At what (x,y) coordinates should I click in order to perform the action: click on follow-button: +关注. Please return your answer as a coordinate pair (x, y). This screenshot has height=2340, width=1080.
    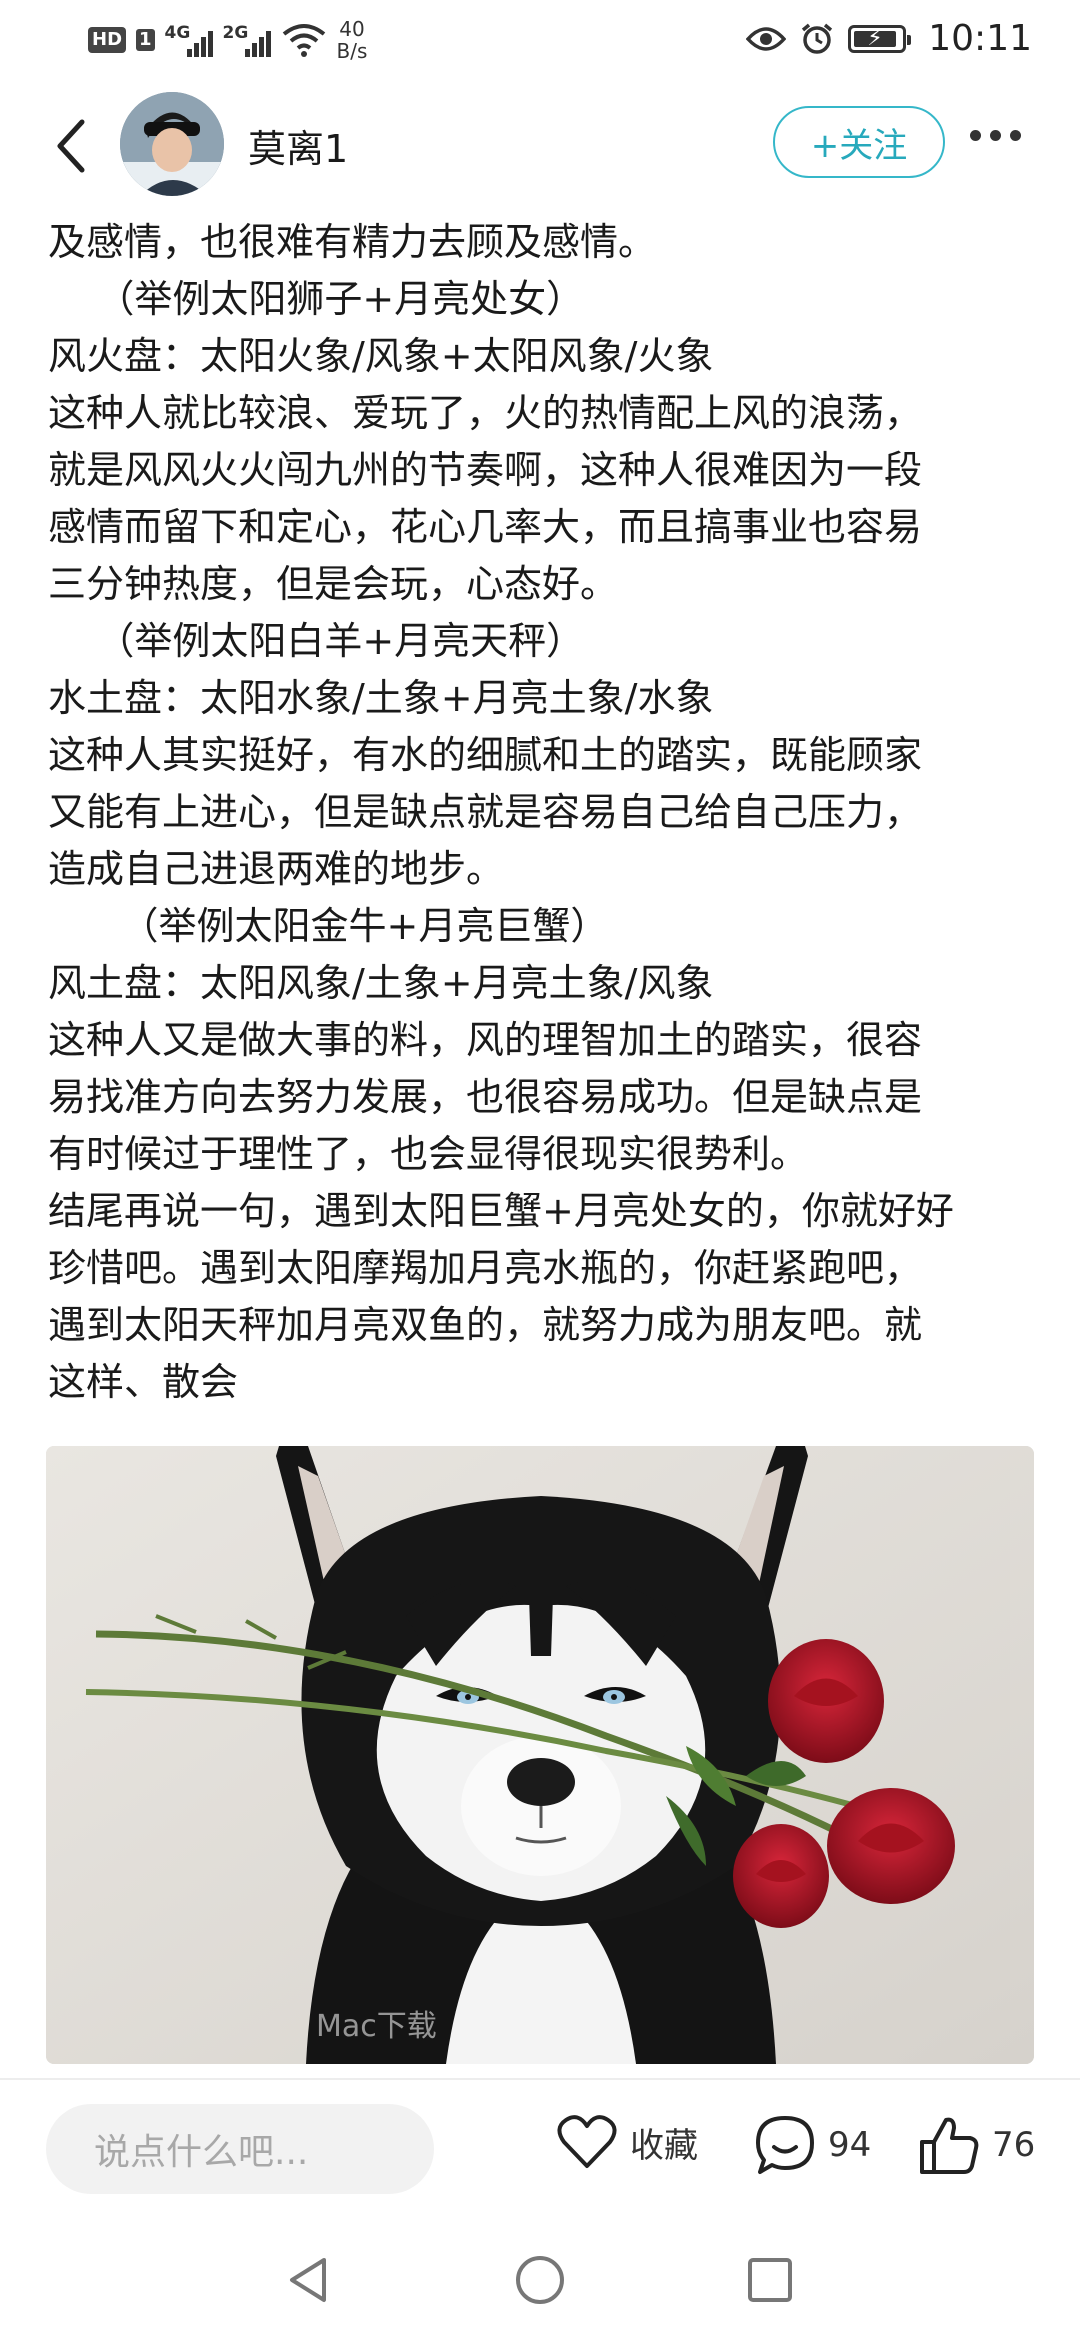
    Looking at the image, I should click on (859, 142).